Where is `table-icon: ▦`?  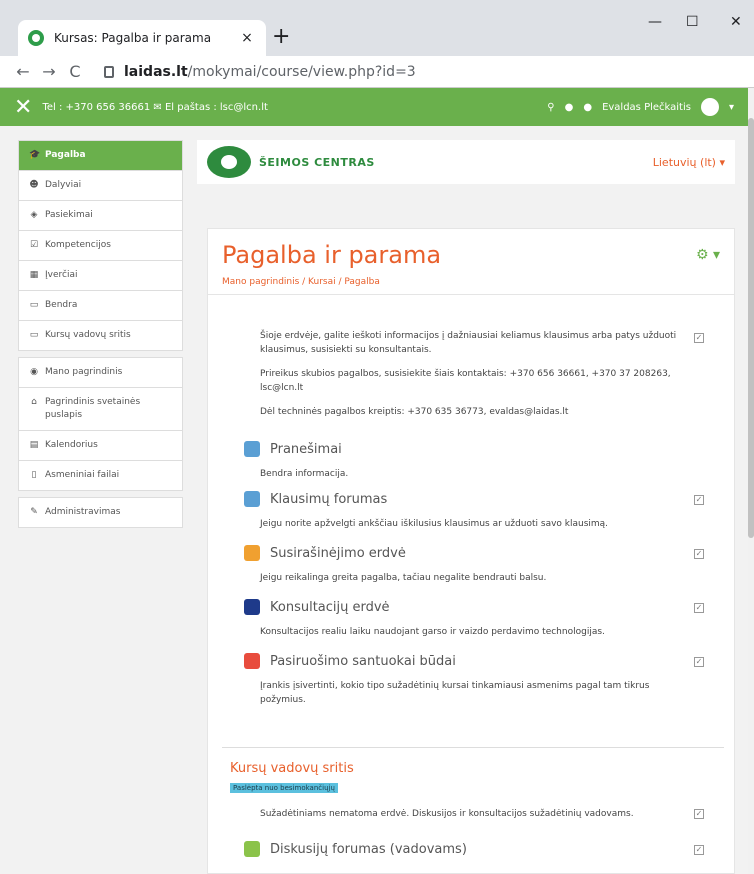 table-icon: ▦ is located at coordinates (34, 275).